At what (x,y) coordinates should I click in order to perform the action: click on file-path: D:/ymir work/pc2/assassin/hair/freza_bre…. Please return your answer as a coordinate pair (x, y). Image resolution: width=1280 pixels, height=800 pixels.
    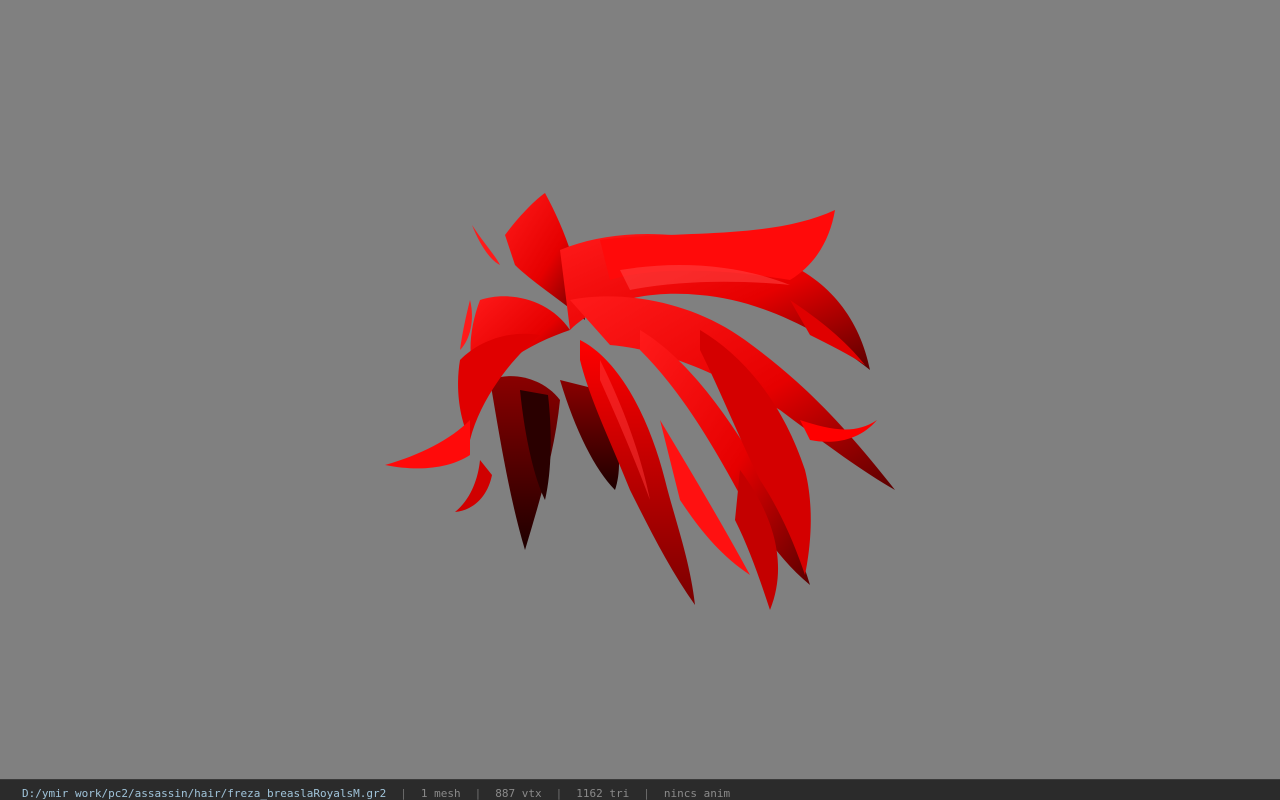
    Looking at the image, I should click on (204, 793).